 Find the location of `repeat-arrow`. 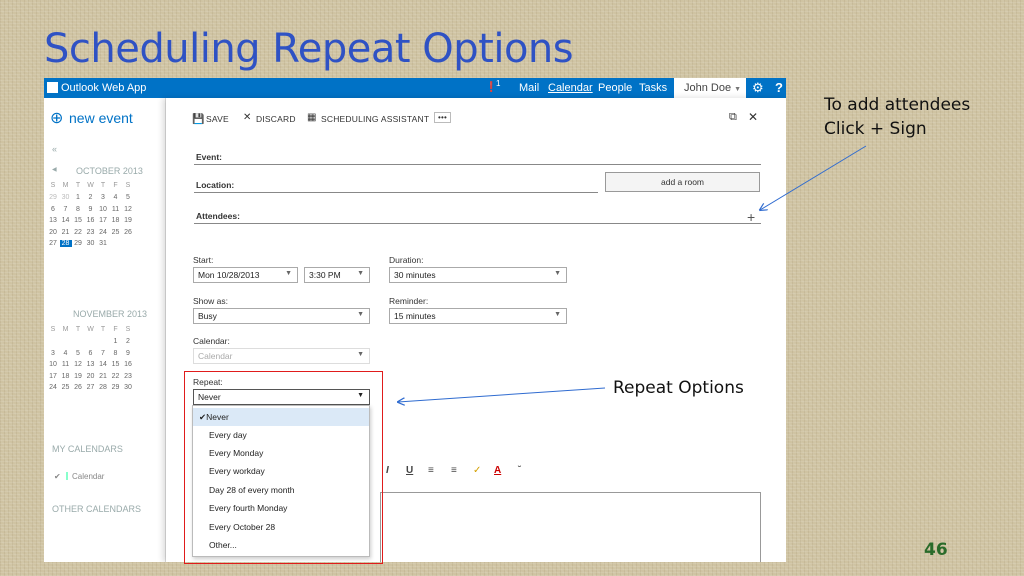

repeat-arrow is located at coordinates (502, 394).